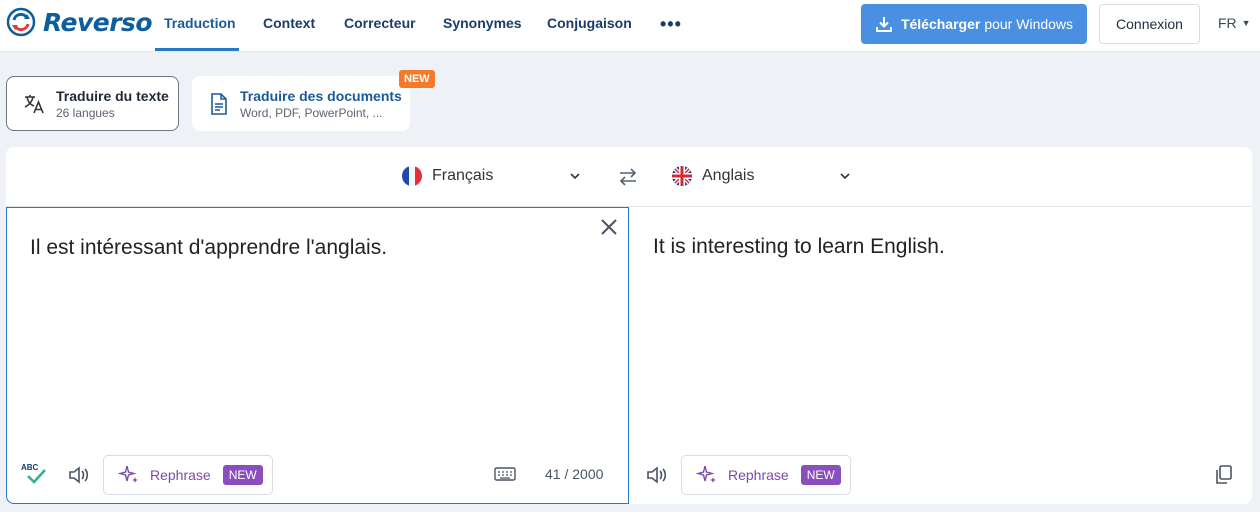  I want to click on target-text: It is interesting to learn English., so click(799, 246).